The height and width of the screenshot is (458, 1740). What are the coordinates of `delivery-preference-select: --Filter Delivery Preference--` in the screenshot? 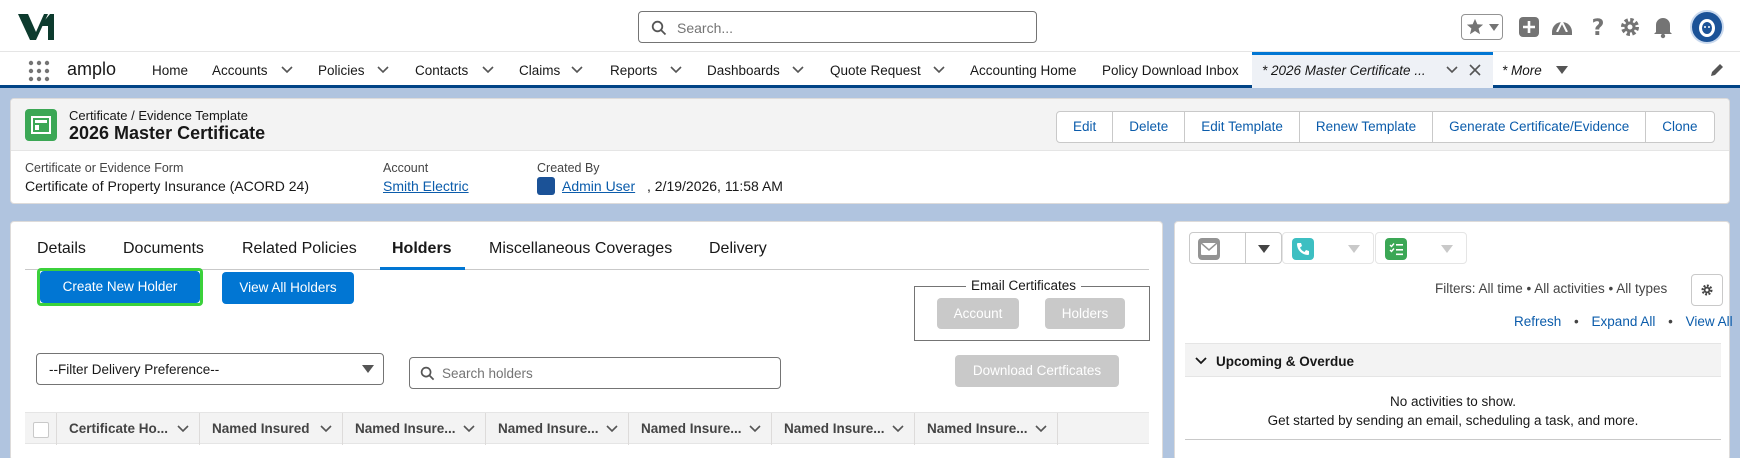 It's located at (210, 369).